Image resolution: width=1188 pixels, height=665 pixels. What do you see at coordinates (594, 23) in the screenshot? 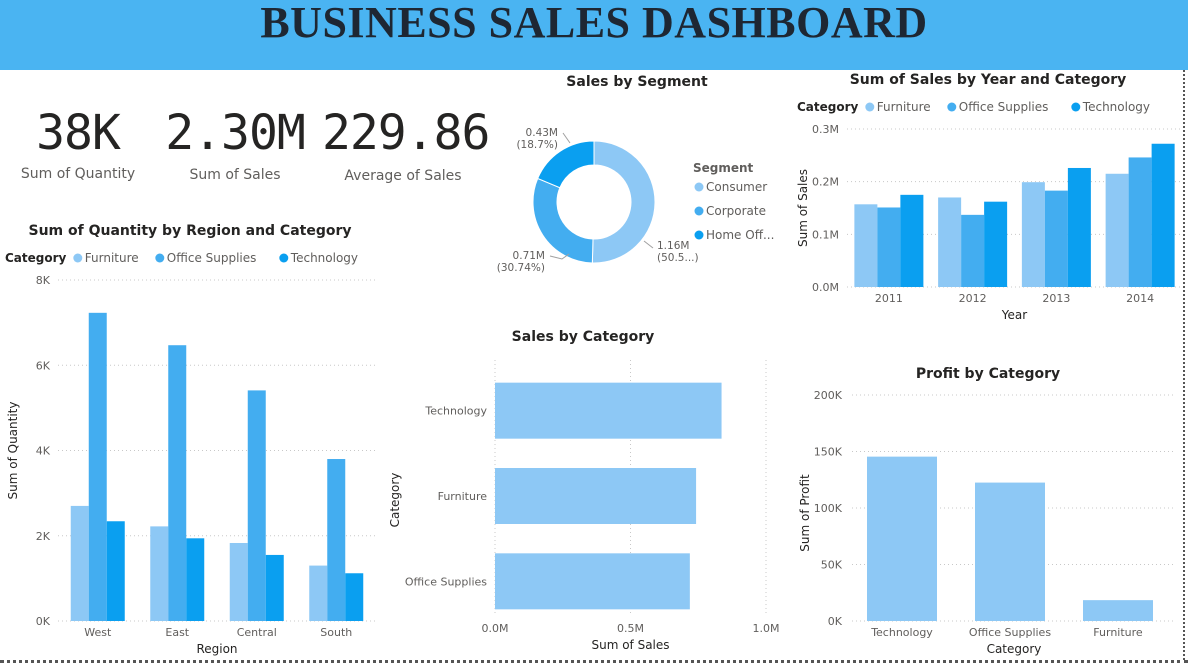
I see `dashboard-title: BUSINESS SALES DASHBOARD` at bounding box center [594, 23].